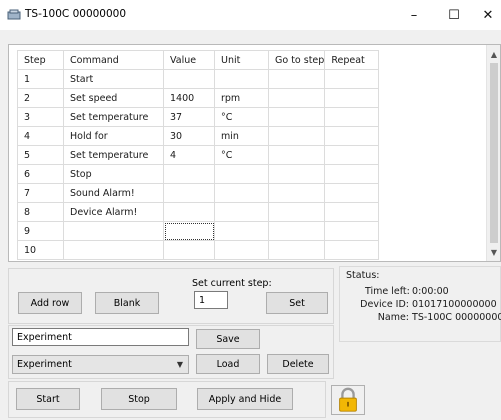 This screenshot has height=420, width=501. I want to click on lock-toggle, so click(348, 400).